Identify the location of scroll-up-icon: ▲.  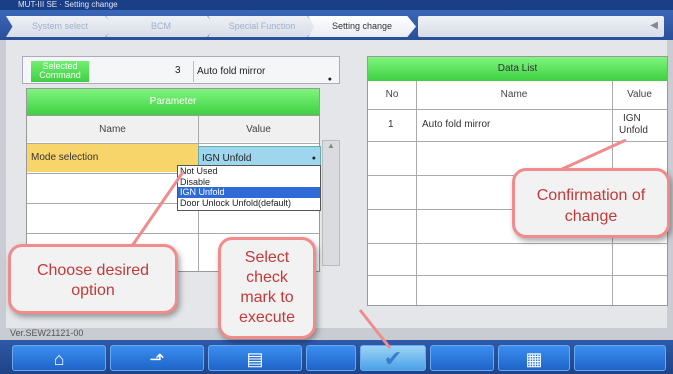
(331, 148).